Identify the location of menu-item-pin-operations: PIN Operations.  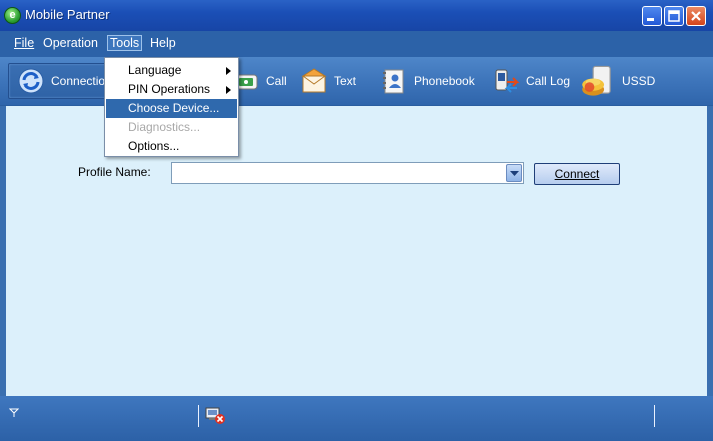
(171, 89).